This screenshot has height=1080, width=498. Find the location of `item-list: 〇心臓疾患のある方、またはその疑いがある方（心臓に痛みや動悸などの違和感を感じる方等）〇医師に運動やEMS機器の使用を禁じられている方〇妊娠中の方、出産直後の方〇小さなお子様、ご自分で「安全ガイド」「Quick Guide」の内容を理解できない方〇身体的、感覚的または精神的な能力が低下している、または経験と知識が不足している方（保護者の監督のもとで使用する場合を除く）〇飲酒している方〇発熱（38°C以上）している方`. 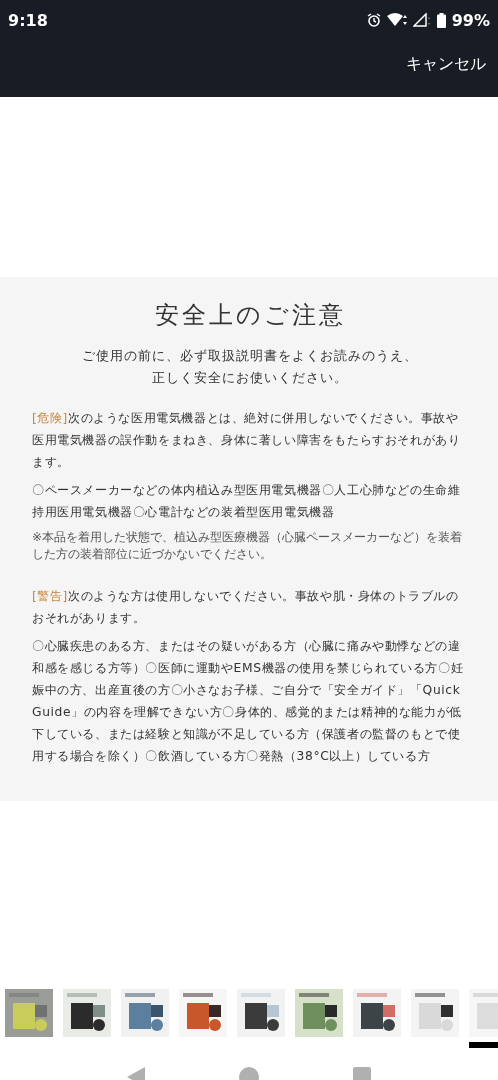

item-list: 〇心臓疾患のある方、またはその疑いがある方（心臓に痛みや動悸などの違和感を感じる方等）〇医師に運動やEMS機器の使用を禁じられている方〇妊娠中の方、出産直後の方〇小さなお子様、ご自分で「安全ガイド」「Quick Guide」の内容を理解できない方〇身体的、感覚的または精神的な能力が低下している、または経験と知識が不足している方（保護者の監督のもとで使用する場合を除く）〇飲酒している方〇発熱（38°C以上）している方 is located at coordinates (250, 701).